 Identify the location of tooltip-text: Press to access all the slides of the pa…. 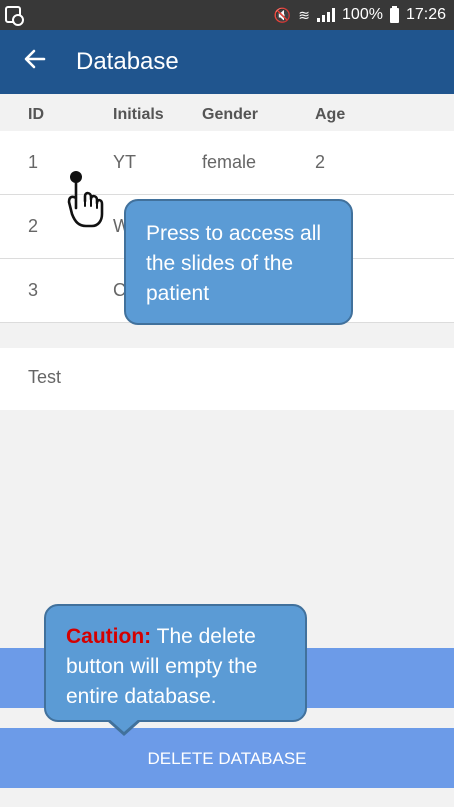
(234, 263).